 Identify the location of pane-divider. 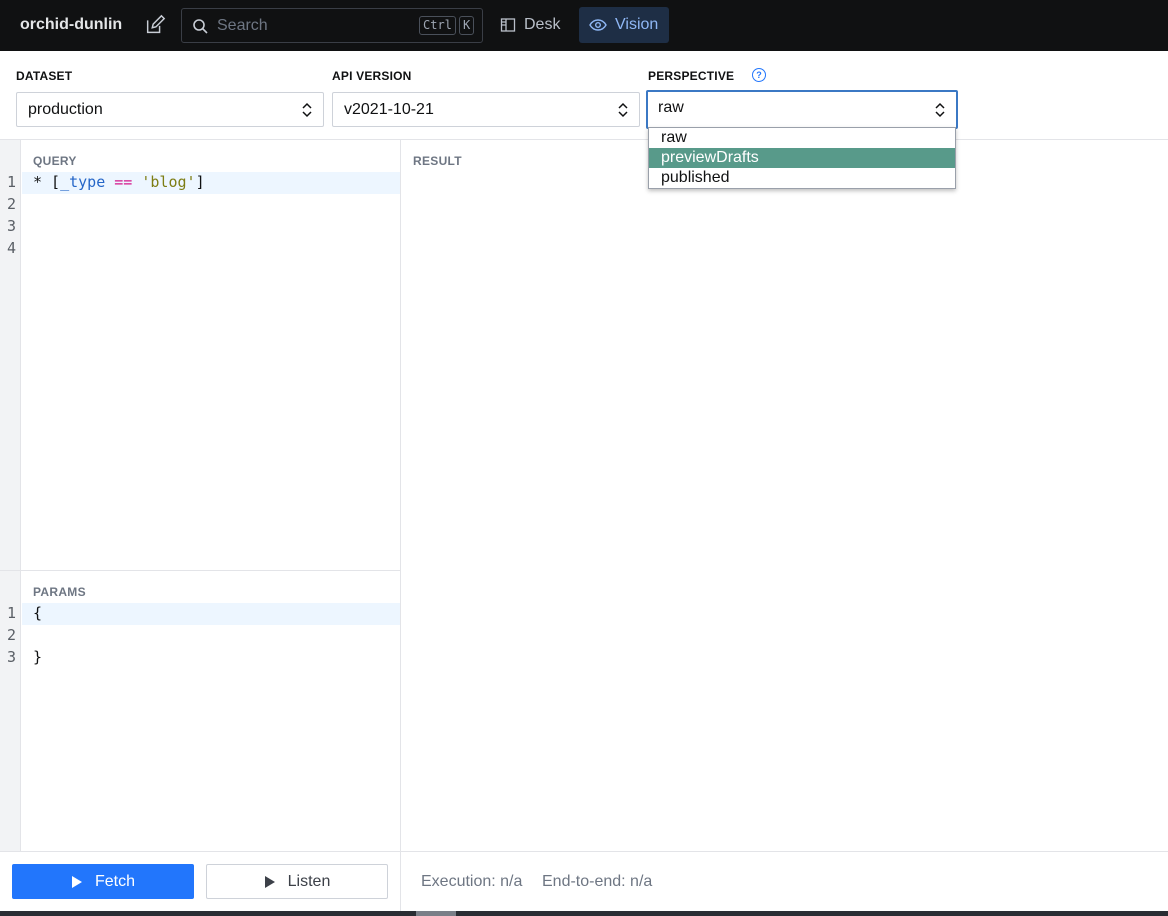
(400, 528).